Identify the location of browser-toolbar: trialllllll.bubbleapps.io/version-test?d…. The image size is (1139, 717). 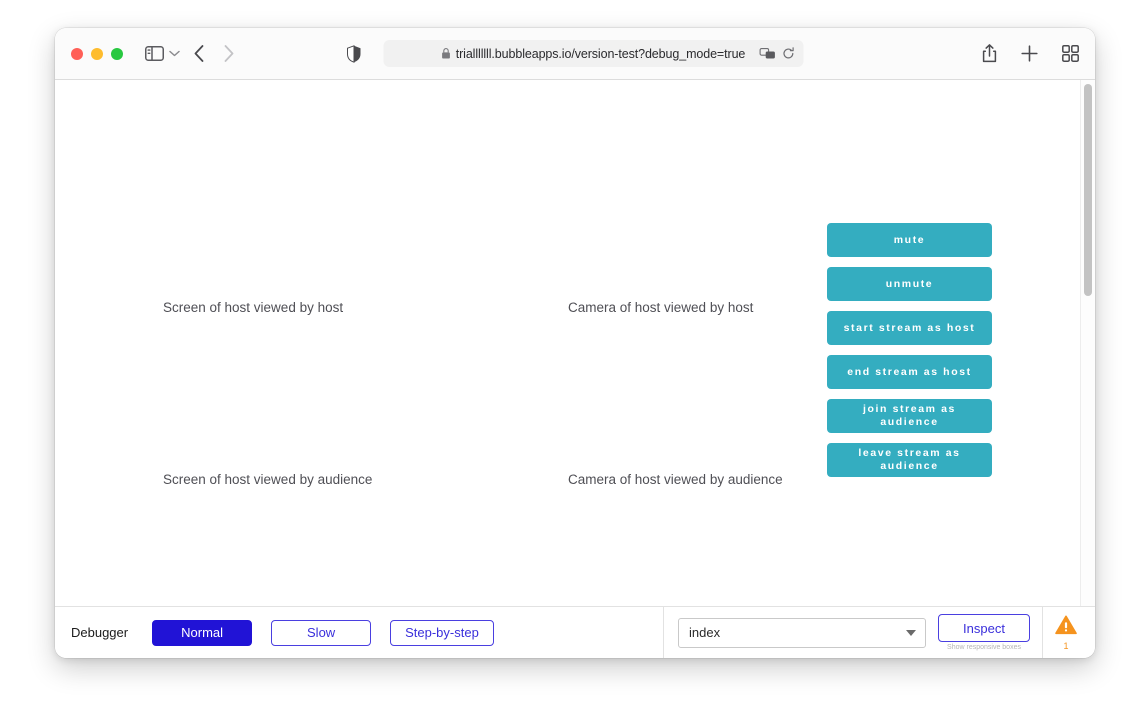
(575, 54).